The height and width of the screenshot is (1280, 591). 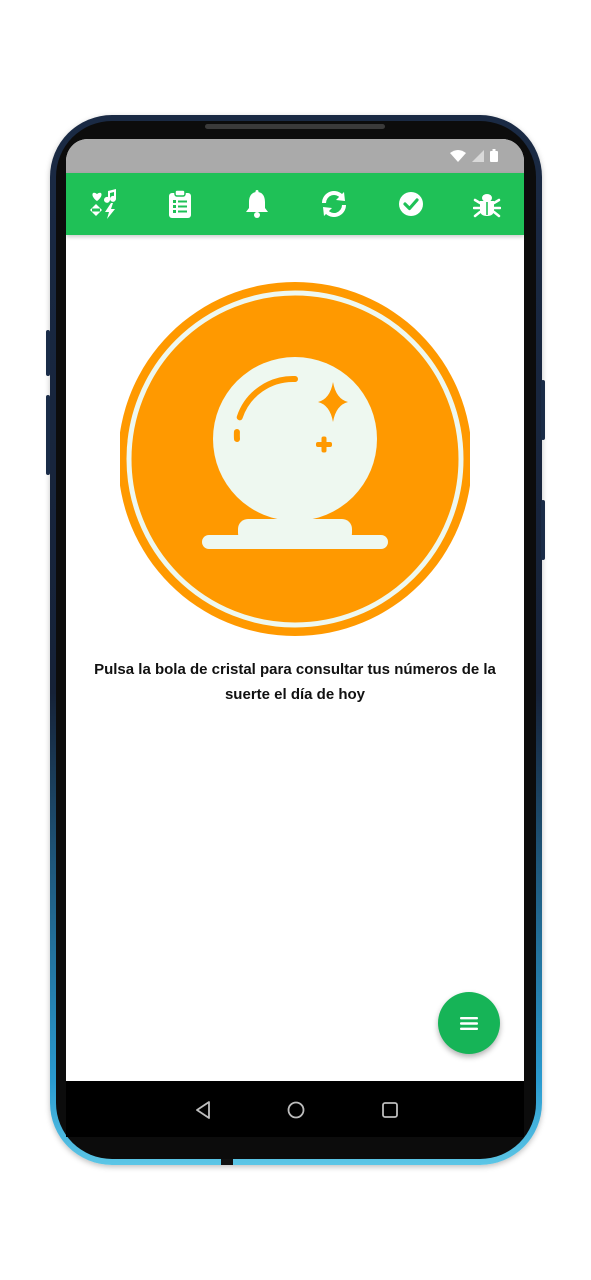 I want to click on status-bar, so click(x=295, y=156).